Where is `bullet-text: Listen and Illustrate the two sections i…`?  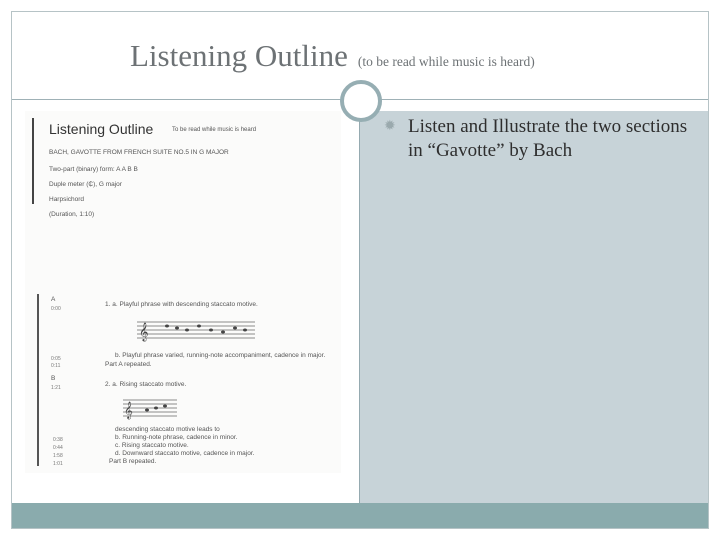 bullet-text: Listen and Illustrate the two sections i… is located at coordinates (548, 138).